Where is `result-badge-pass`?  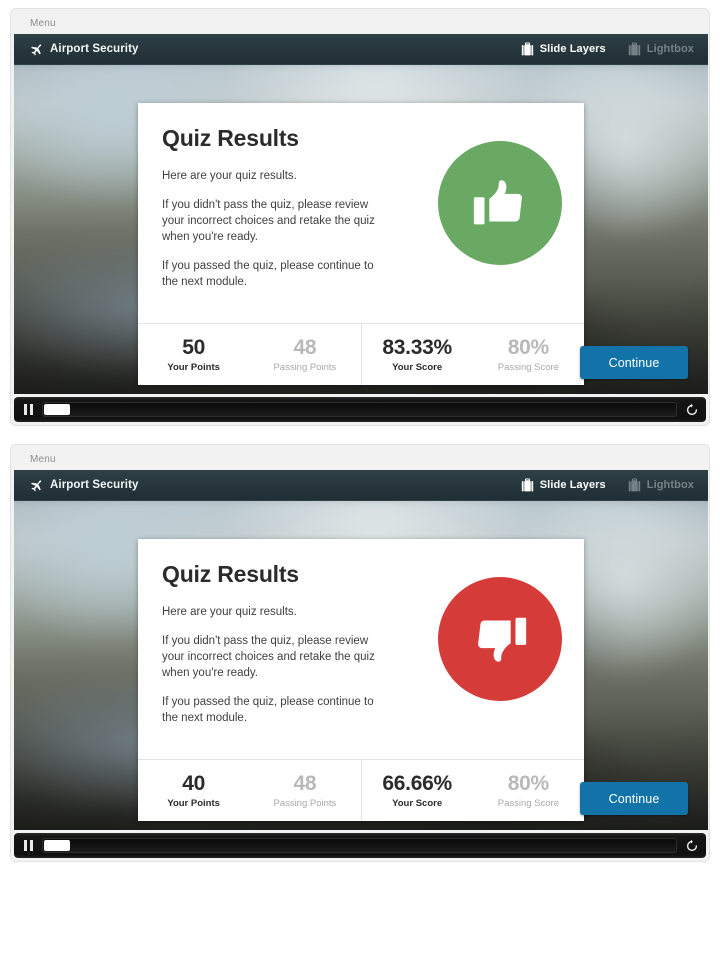 result-badge-pass is located at coordinates (500, 203).